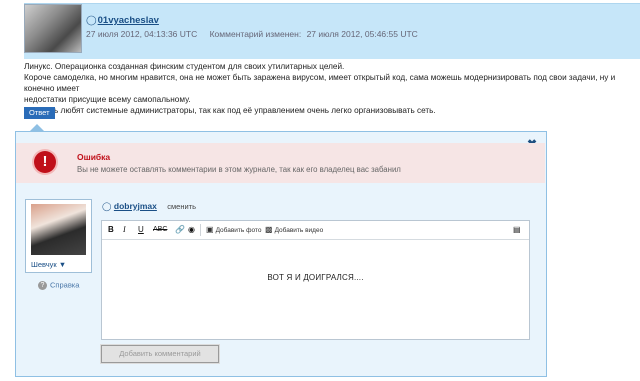 The width and height of the screenshot is (640, 381). What do you see at coordinates (48, 264) in the screenshot?
I see `userpic-dropdown: Шевчук ▼` at bounding box center [48, 264].